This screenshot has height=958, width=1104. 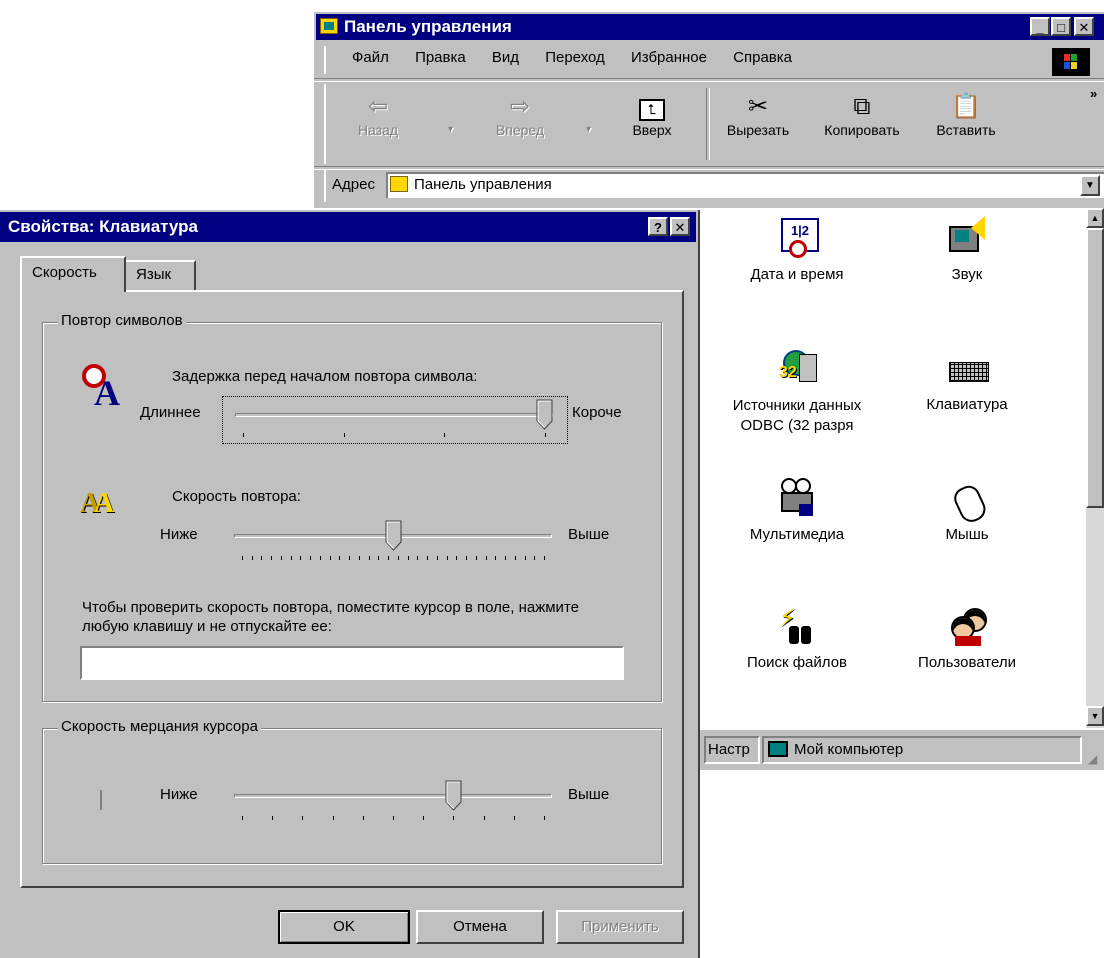 I want to click on repeat-delay-label: Задержка перед началом повтора символа:, so click(x=325, y=376).